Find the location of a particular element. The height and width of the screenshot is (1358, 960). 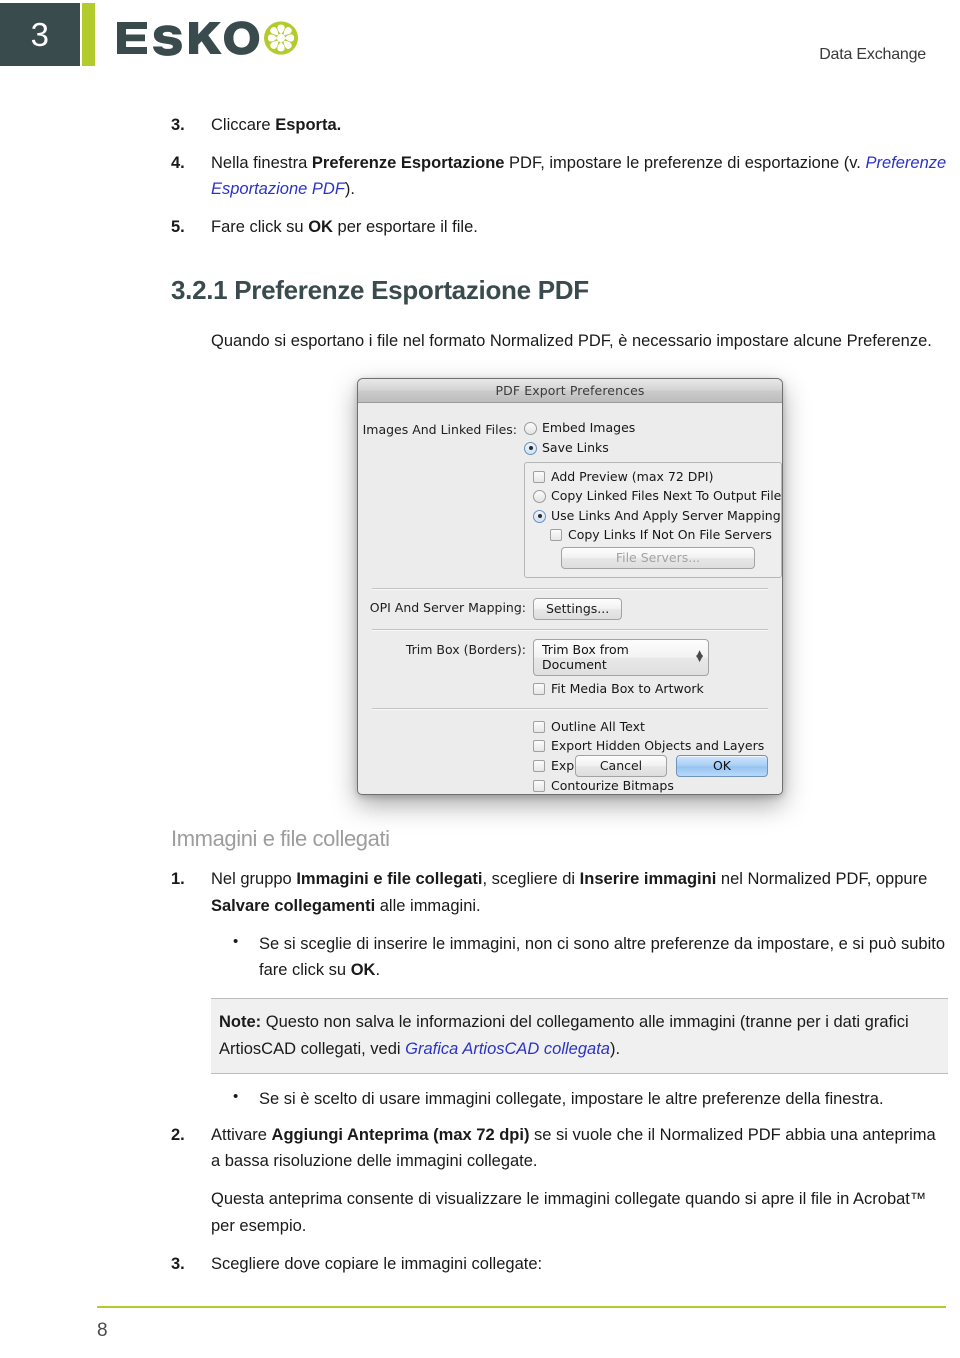

checkbox-copy-links-if-not-label: Copy Links If Not On File Servers is located at coordinates (670, 535).